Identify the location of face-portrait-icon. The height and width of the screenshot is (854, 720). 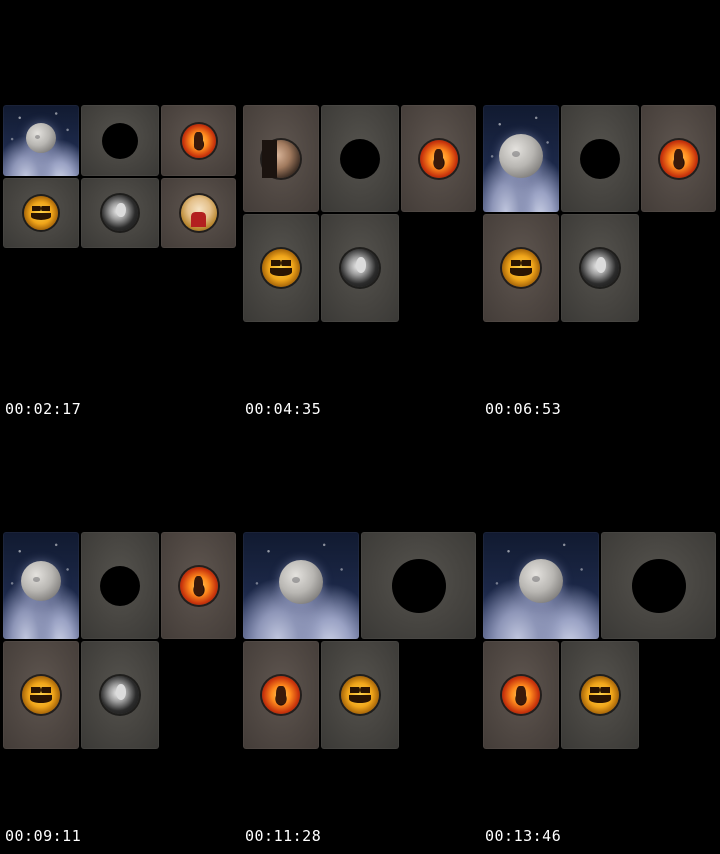
(281, 158).